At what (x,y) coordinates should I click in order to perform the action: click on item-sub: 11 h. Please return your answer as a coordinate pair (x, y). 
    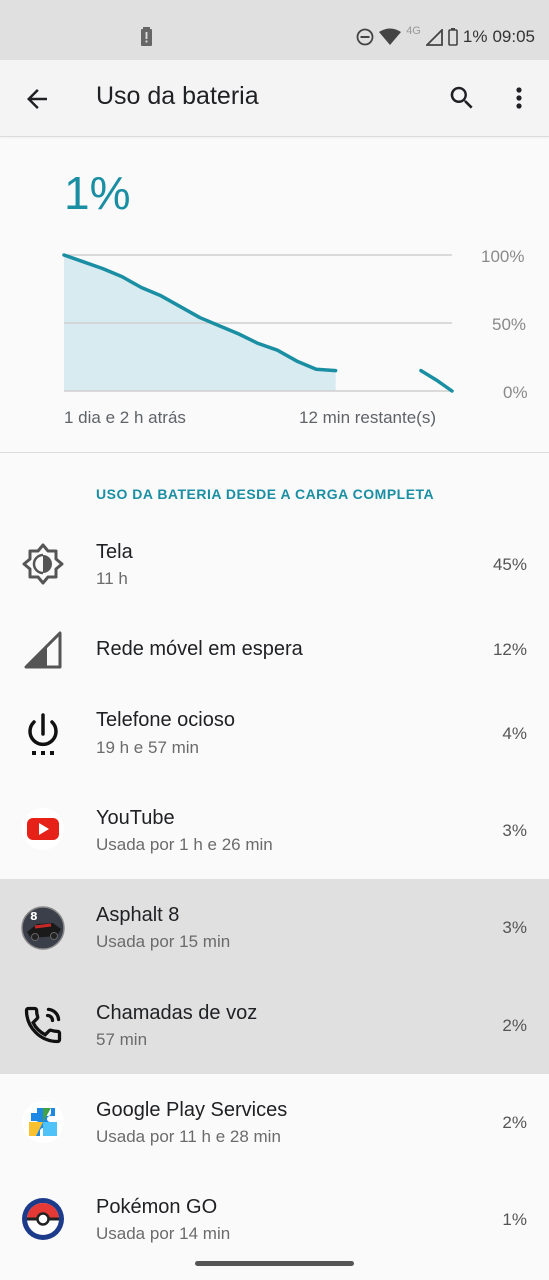
    Looking at the image, I should click on (112, 578).